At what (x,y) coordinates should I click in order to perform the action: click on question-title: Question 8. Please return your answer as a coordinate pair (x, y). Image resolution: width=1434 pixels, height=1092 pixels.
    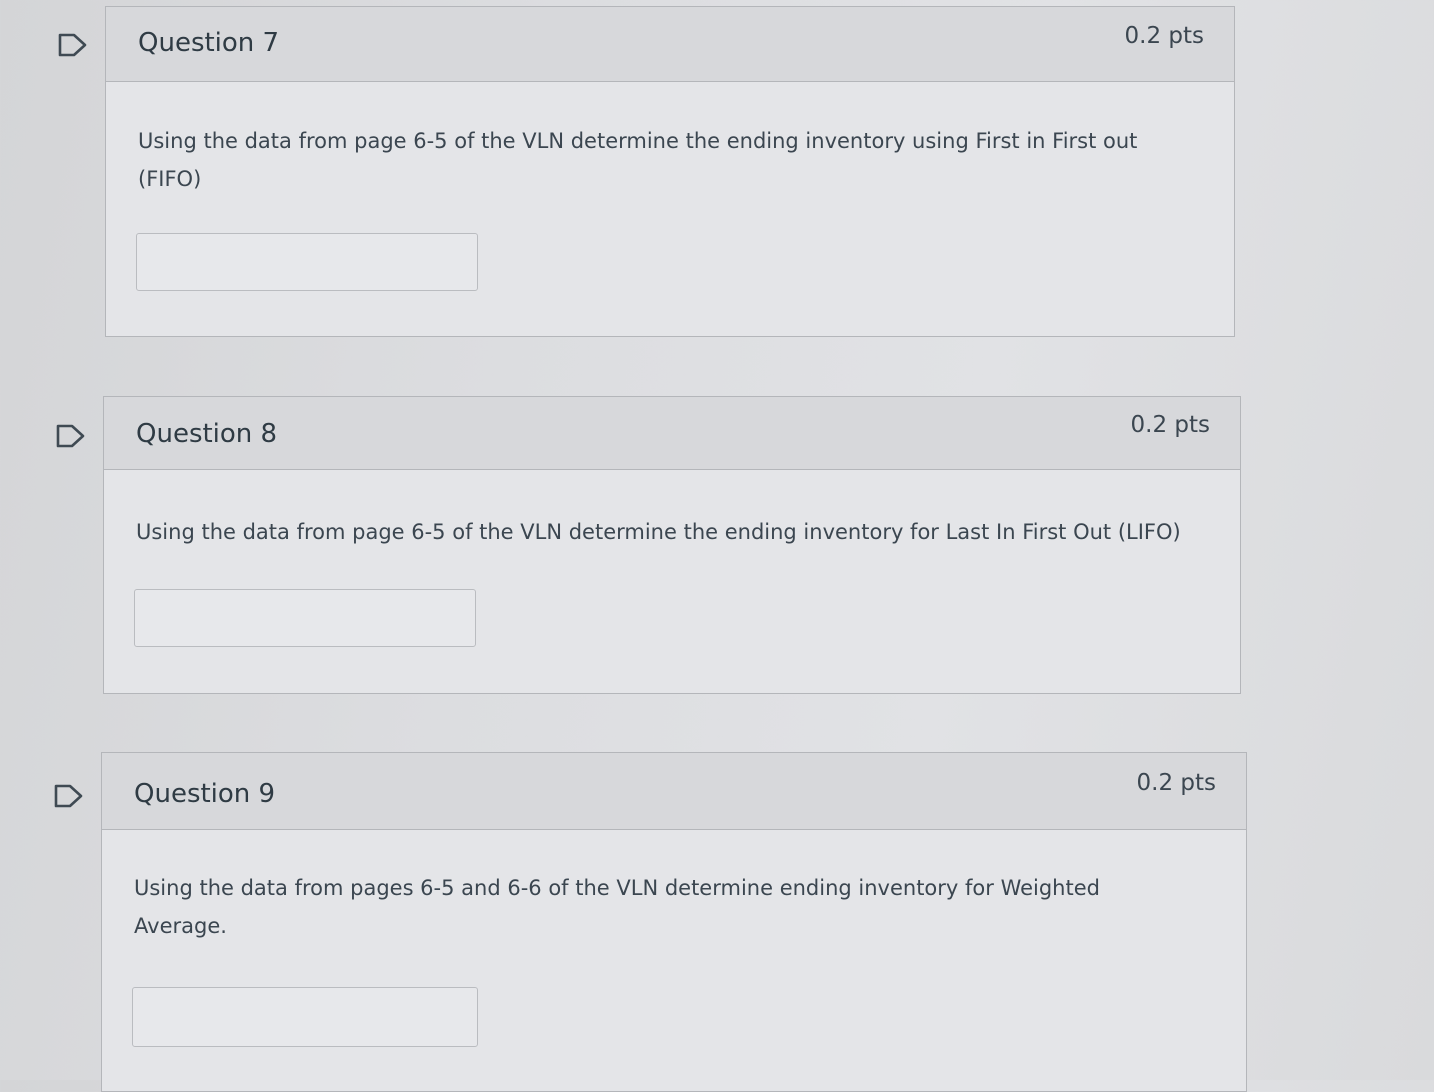
    Looking at the image, I should click on (207, 434).